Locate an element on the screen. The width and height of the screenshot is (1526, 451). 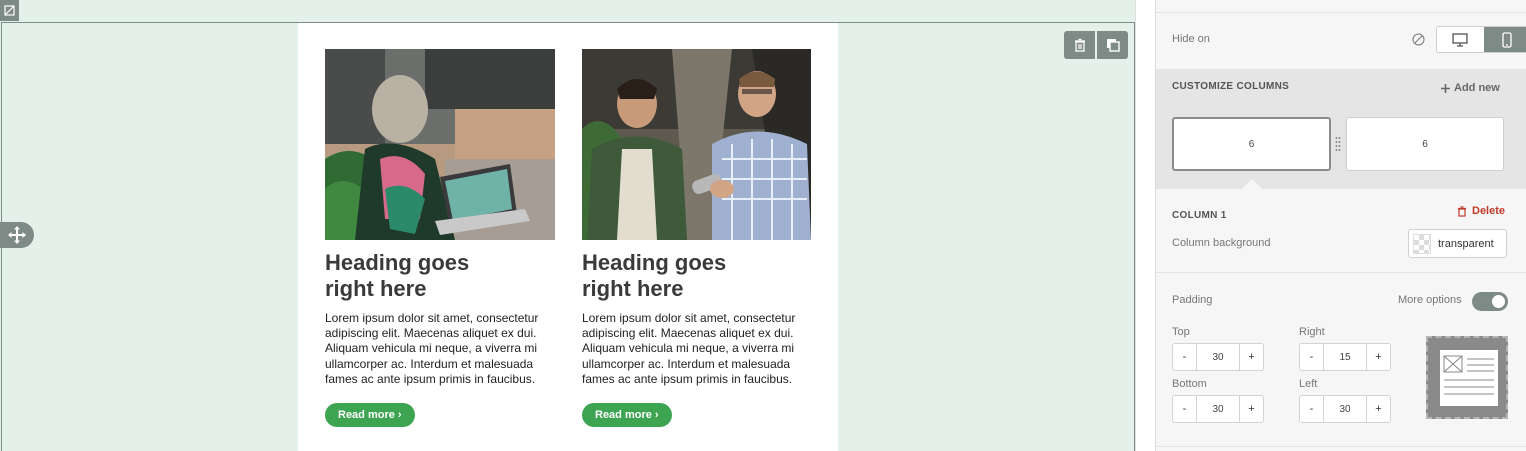
column-title: COLUMN 1 is located at coordinates (1199, 215).